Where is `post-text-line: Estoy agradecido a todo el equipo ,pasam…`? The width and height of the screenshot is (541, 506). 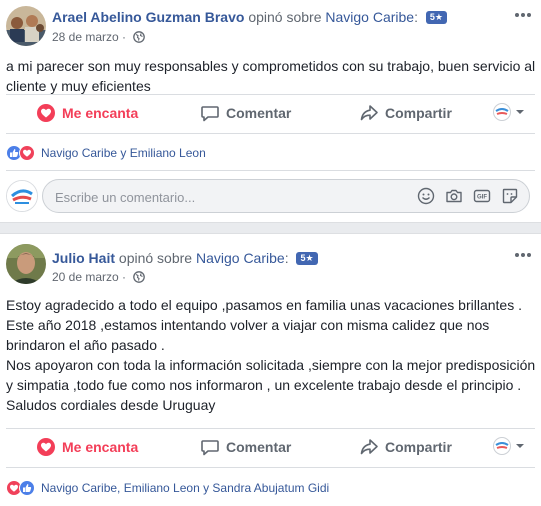 post-text-line: Estoy agradecido a todo el equipo ,pasam… is located at coordinates (264, 305).